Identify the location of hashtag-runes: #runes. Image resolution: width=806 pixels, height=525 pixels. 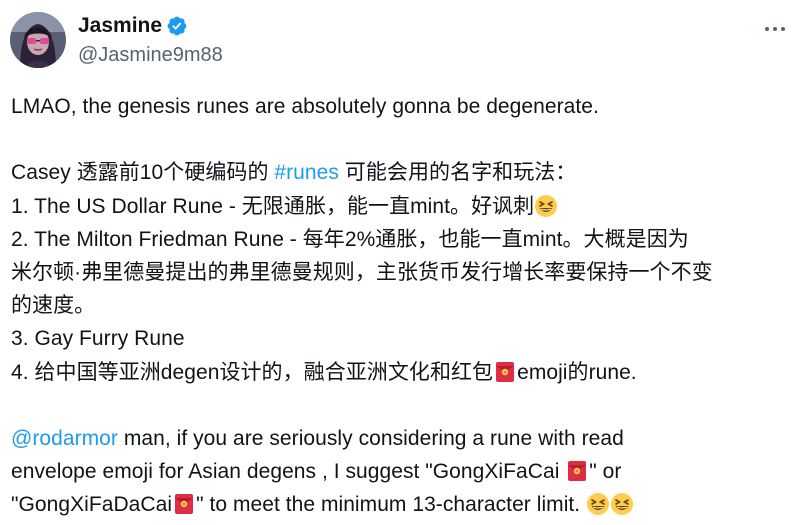
(306, 172).